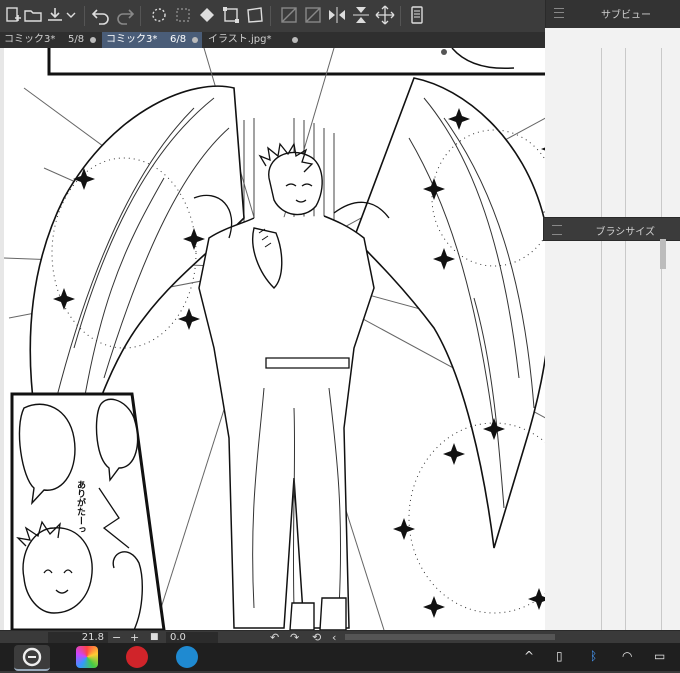  What do you see at coordinates (289, 15) in the screenshot?
I see `hide-outside-icon` at bounding box center [289, 15].